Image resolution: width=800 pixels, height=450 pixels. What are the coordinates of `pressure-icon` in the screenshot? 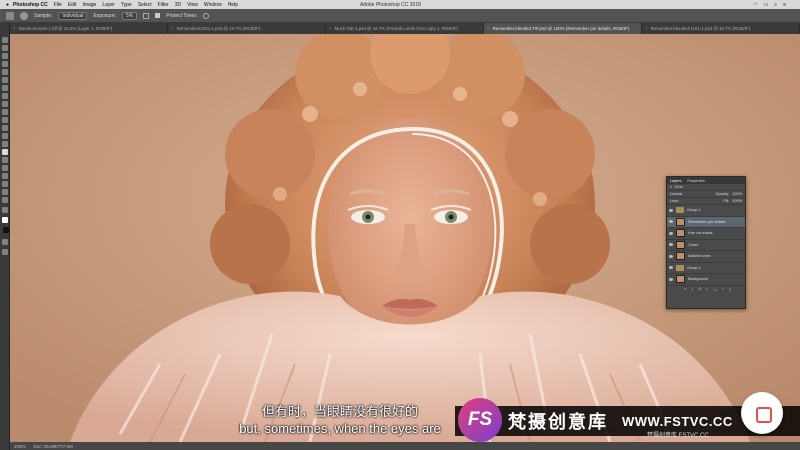 It's located at (205, 15).